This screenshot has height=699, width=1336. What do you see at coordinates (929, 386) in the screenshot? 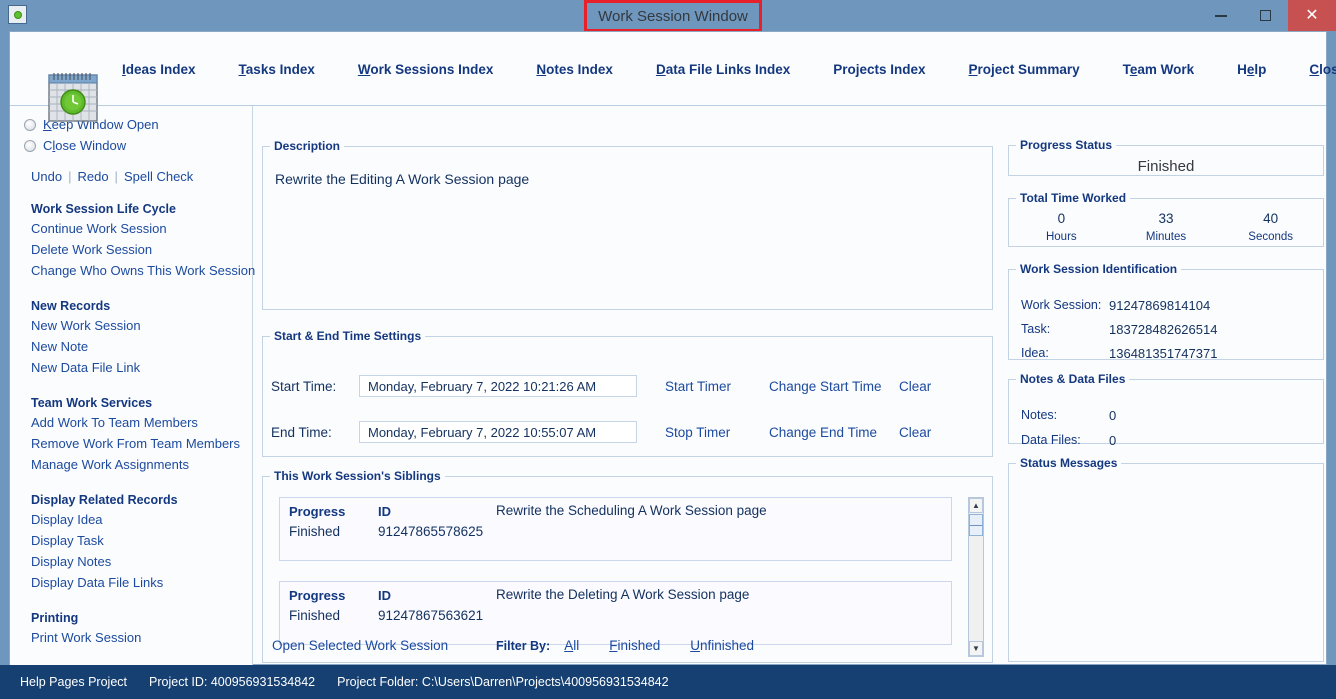
I see `clear-start-time-link: Clear` at bounding box center [929, 386].